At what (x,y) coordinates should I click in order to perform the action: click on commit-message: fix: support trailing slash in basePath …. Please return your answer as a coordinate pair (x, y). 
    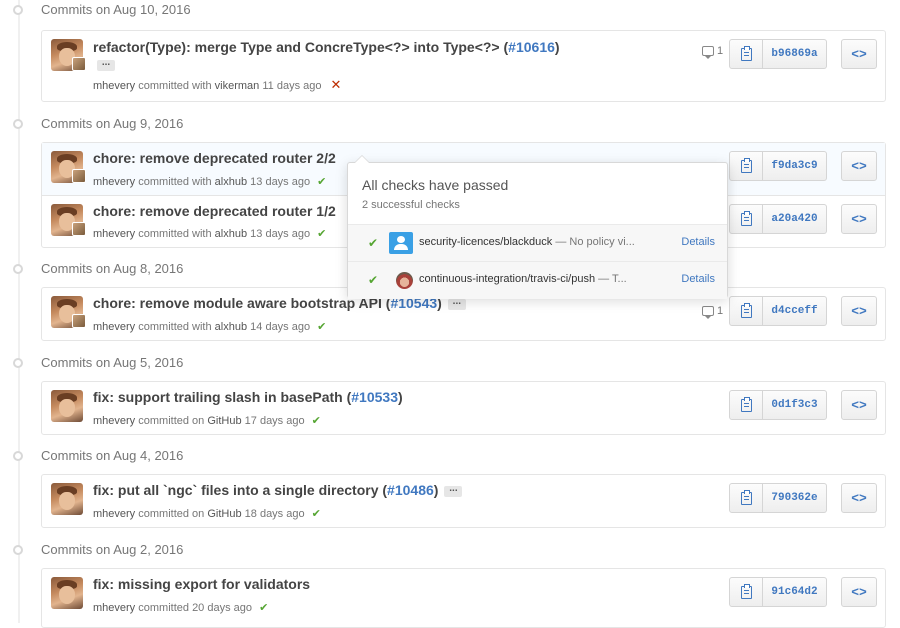
    Looking at the image, I should click on (222, 397).